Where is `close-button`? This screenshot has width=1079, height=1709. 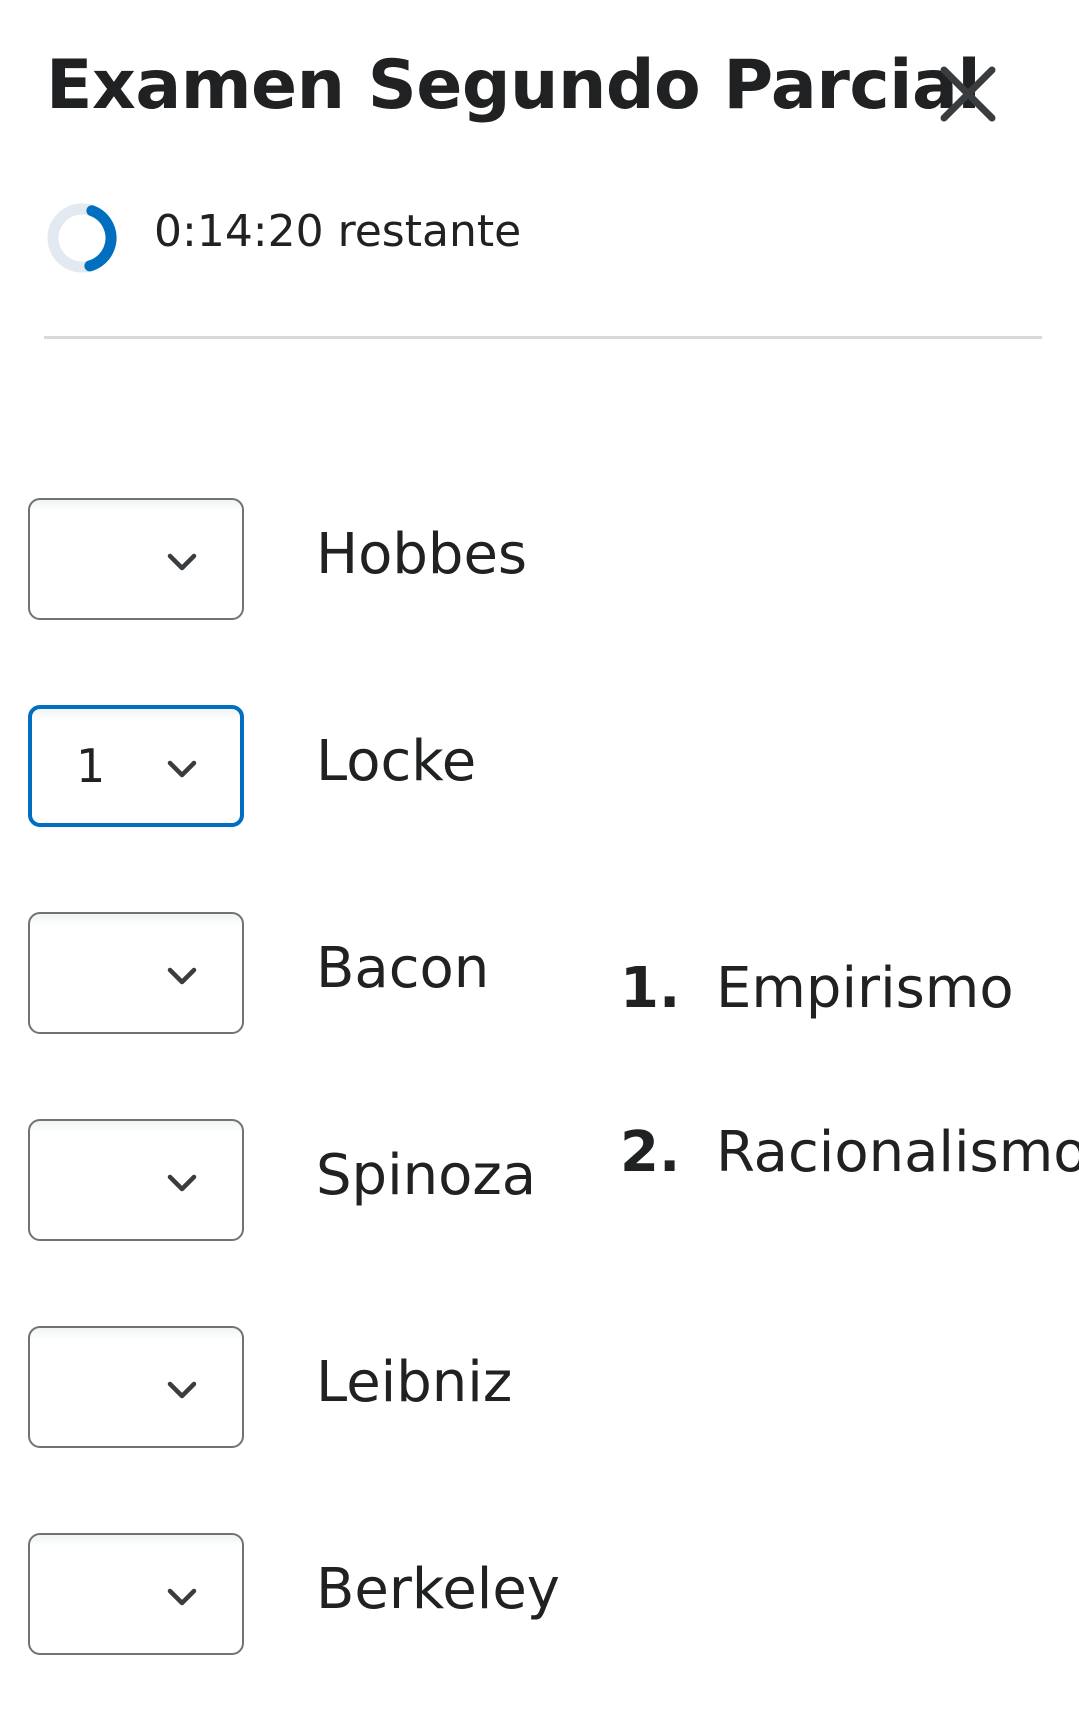
close-button is located at coordinates (968, 94).